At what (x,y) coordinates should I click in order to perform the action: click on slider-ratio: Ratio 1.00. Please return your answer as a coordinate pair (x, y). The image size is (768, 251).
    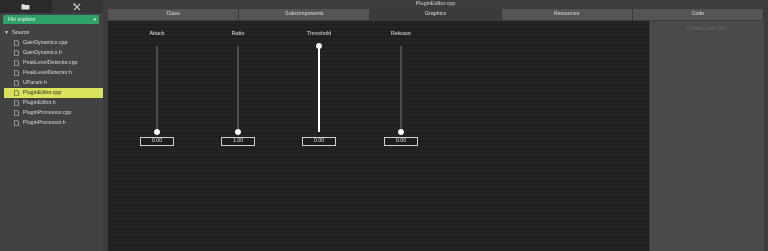
    Looking at the image, I should click on (238, 101).